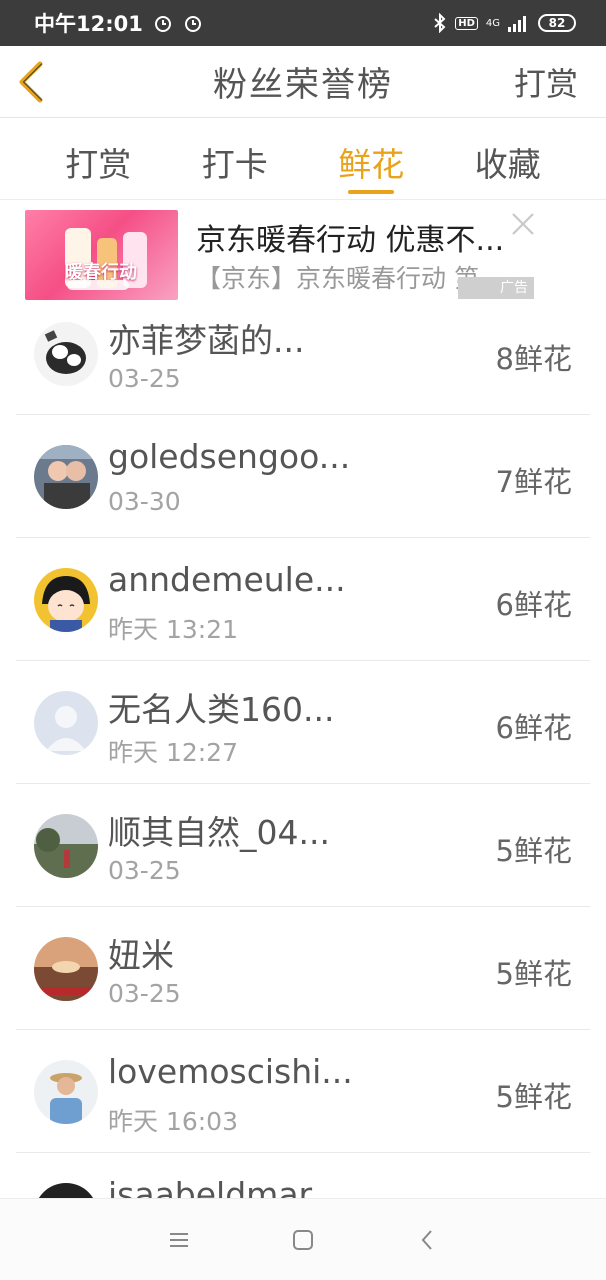 The height and width of the screenshot is (1280, 606). Describe the element at coordinates (141, 955) in the screenshot. I see `fan-name: 妞米` at that location.